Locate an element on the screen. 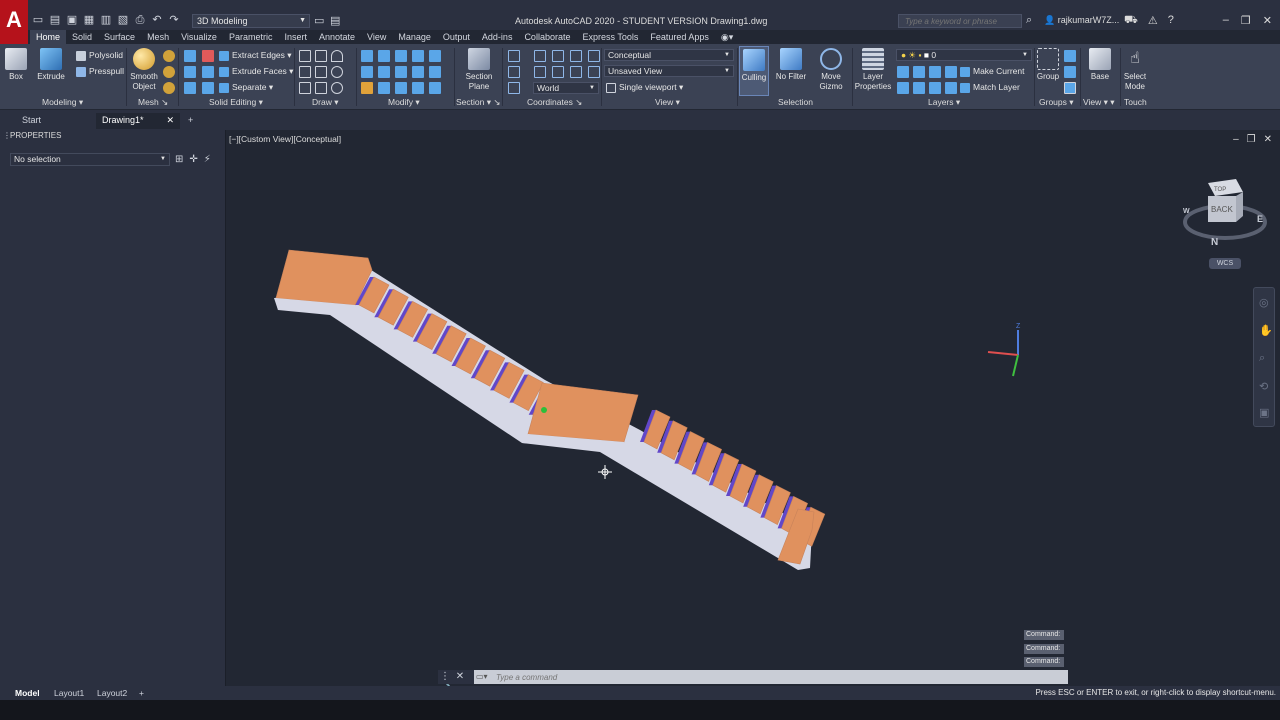 The height and width of the screenshot is (720, 1280). view2-panel-label: View ▾ ▾ is located at coordinates (1099, 102).